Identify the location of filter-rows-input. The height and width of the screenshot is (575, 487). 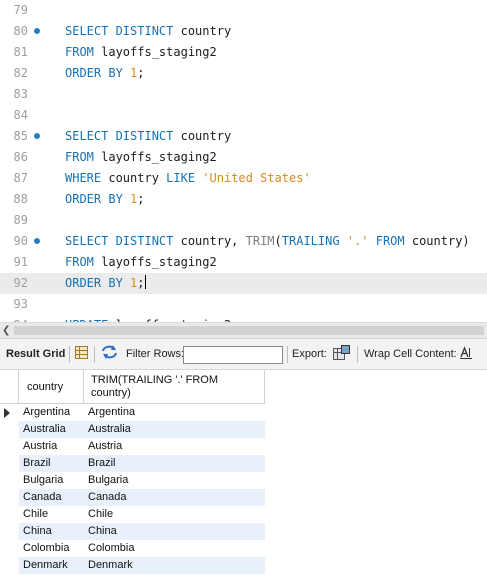
(233, 355).